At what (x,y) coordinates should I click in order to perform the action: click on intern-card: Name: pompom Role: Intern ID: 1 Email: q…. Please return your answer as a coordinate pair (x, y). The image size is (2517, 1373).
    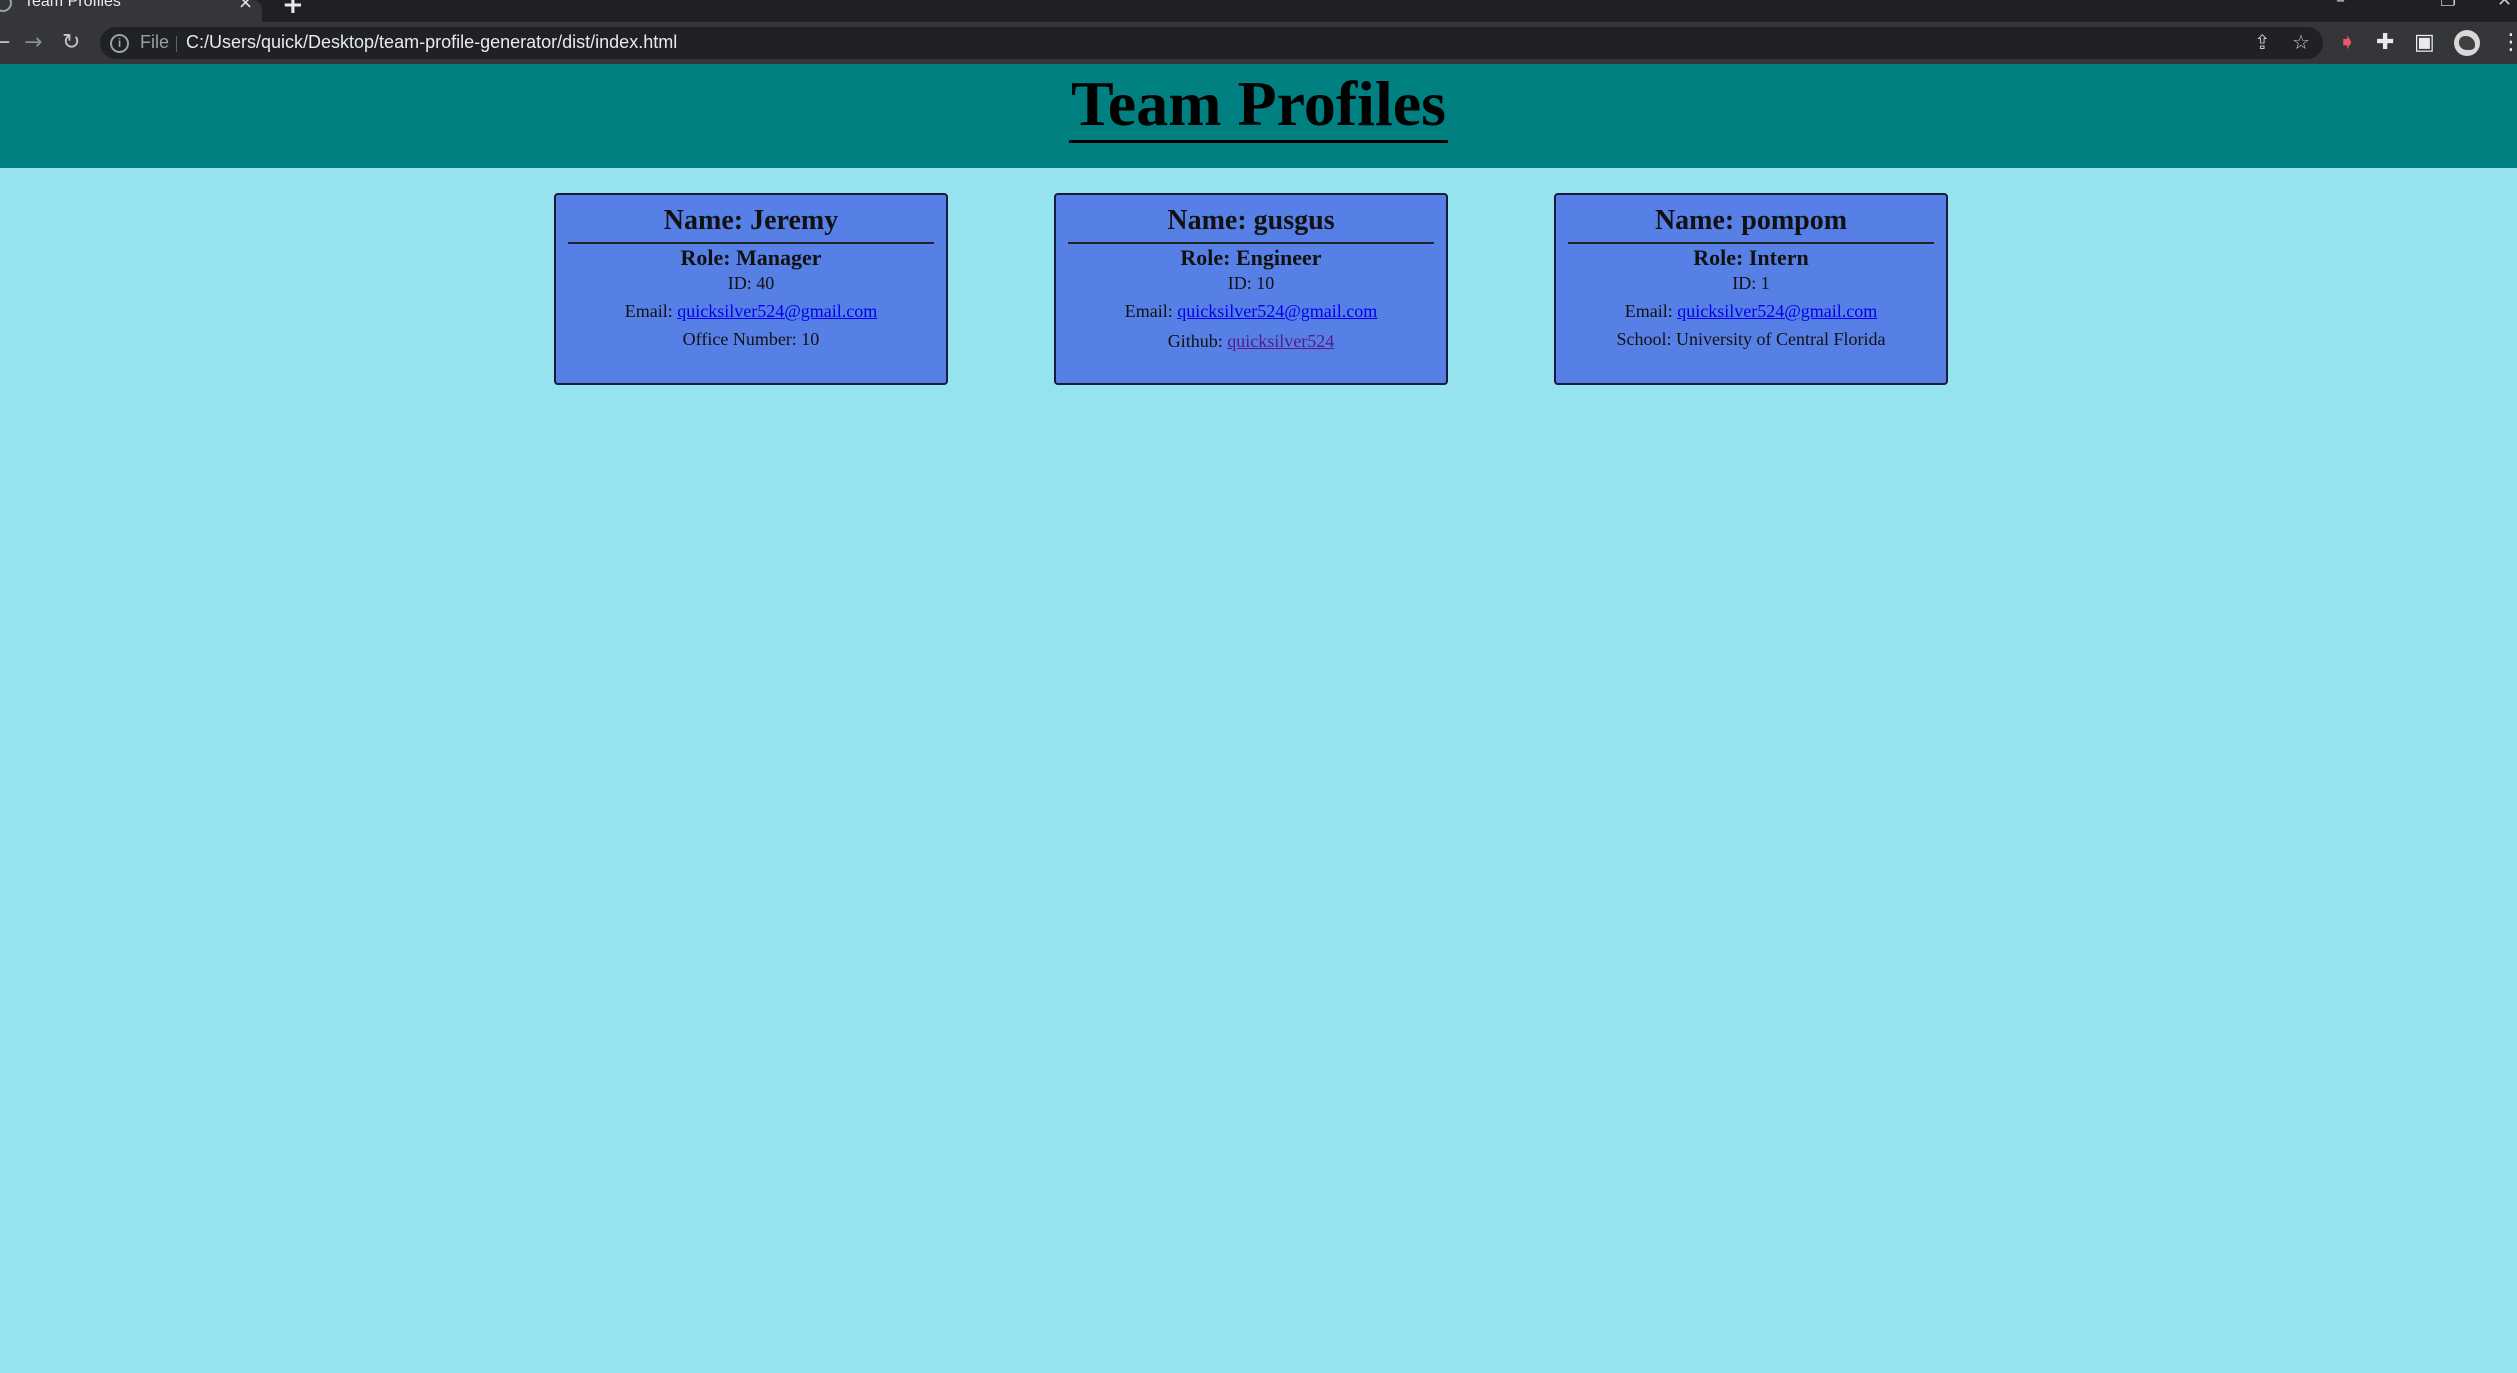
    Looking at the image, I should click on (1751, 289).